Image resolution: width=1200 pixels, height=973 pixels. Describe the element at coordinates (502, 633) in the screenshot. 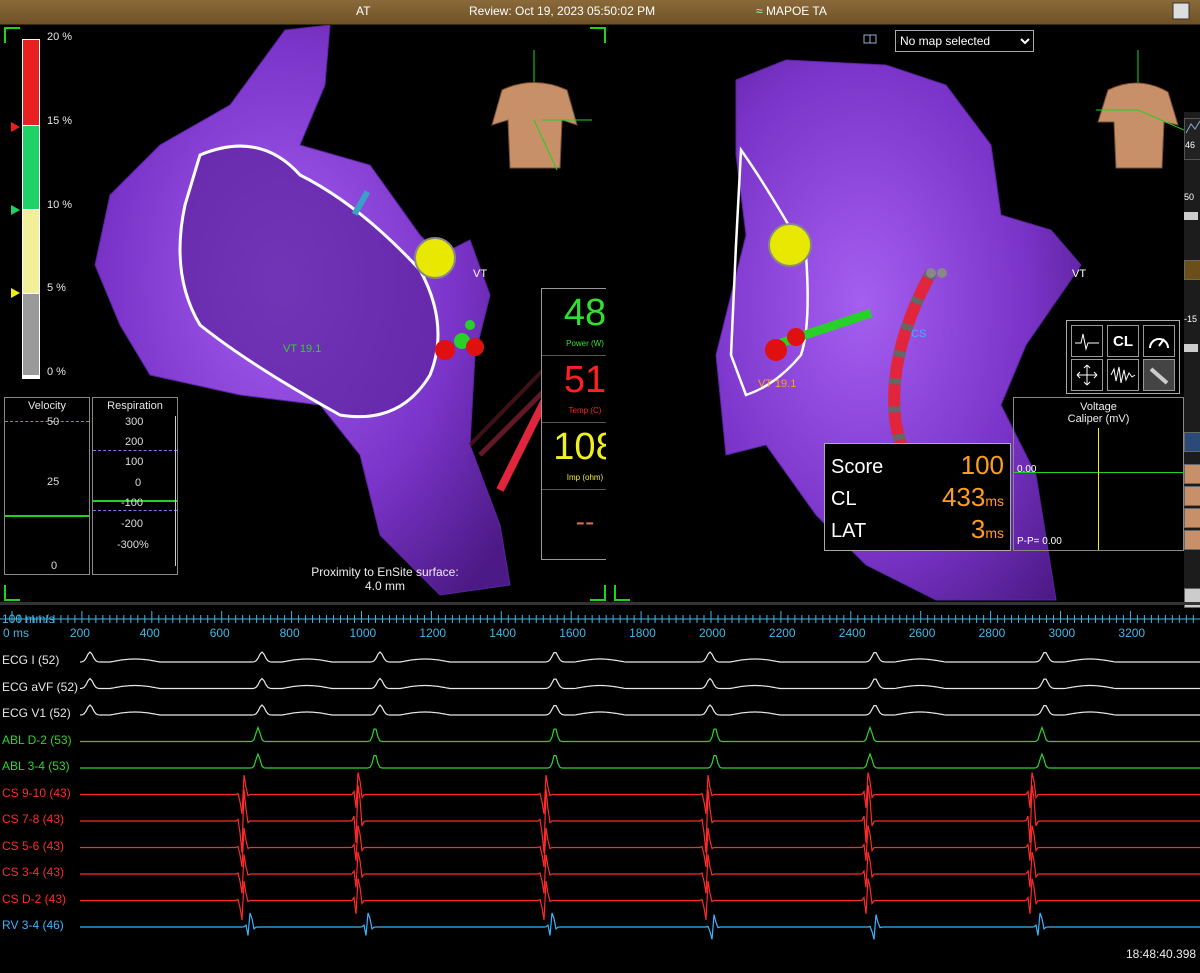

I see `timeline-tick-label: 1400` at that location.